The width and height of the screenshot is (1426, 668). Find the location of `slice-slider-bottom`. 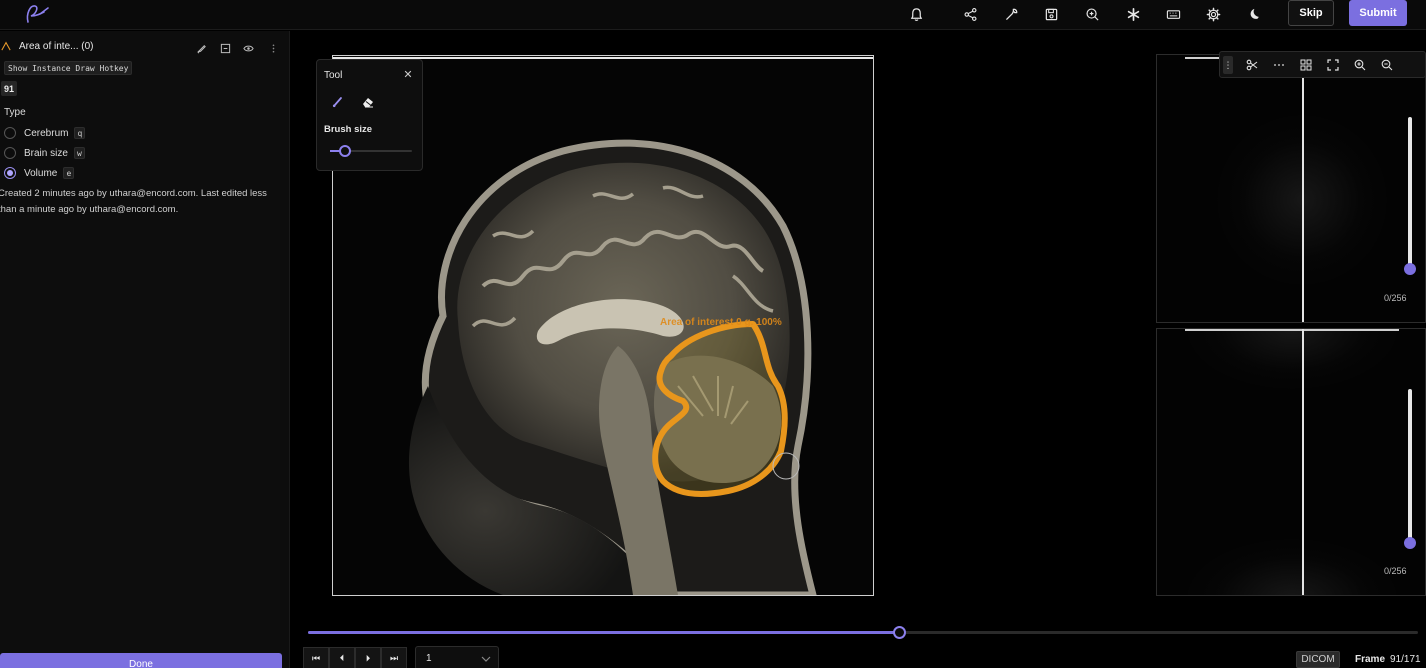

slice-slider-bottom is located at coordinates (1410, 469).